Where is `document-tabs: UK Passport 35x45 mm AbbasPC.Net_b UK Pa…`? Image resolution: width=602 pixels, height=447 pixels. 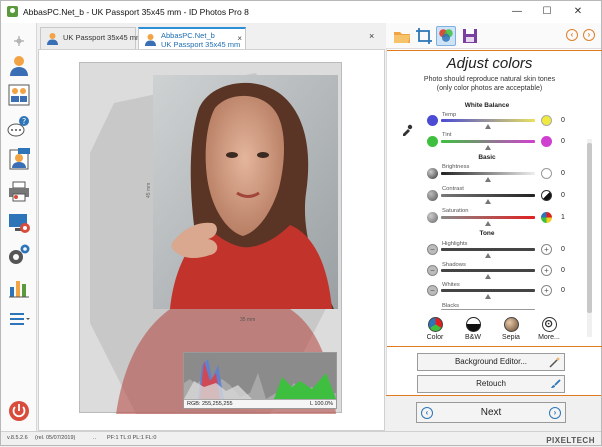
document-tabs: UK Passport 35x45 mm AbbasPC.Net_b UK Pa… is located at coordinates (211, 37).